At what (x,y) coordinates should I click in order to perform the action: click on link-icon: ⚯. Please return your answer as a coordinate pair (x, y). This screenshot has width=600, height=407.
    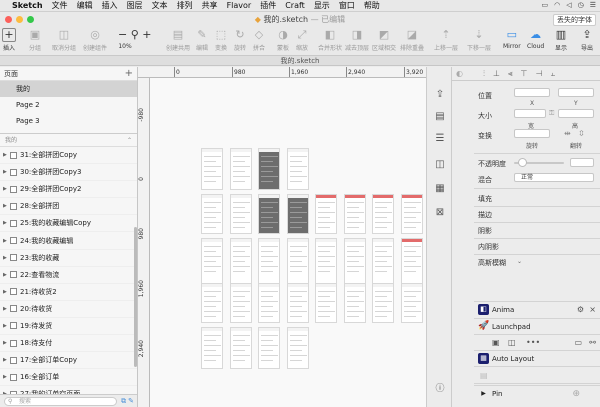
    Looking at the image, I should click on (592, 342).